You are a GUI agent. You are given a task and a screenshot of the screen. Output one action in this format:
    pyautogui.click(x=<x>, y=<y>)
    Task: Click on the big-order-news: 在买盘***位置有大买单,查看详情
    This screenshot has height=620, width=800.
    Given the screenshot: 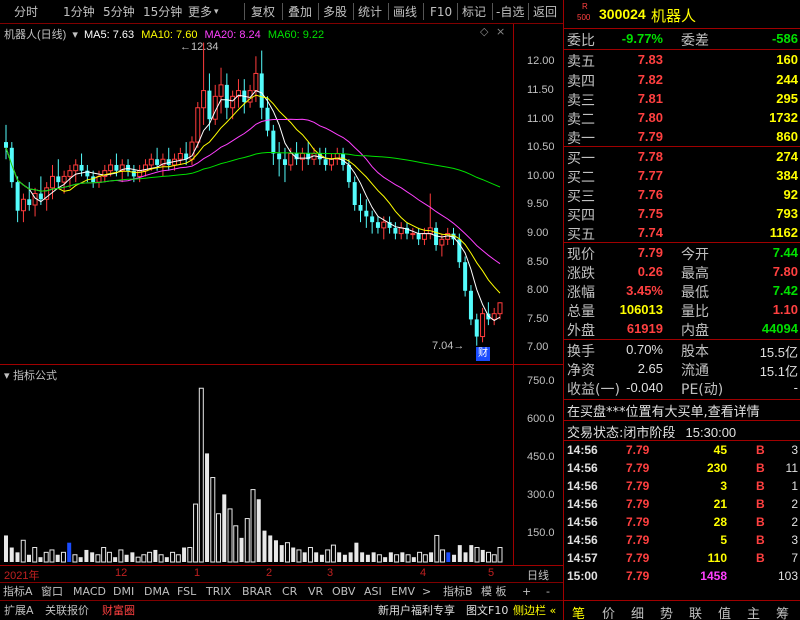 What is the action you would take?
    pyautogui.click(x=663, y=410)
    